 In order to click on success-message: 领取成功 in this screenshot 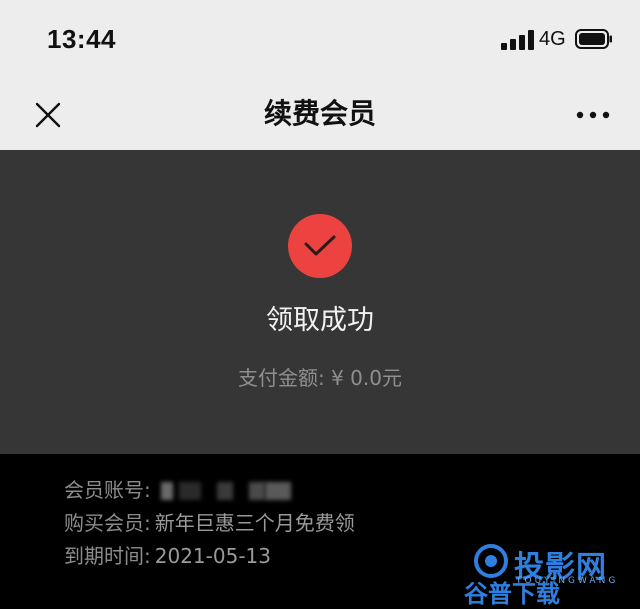, I will do `click(320, 320)`.